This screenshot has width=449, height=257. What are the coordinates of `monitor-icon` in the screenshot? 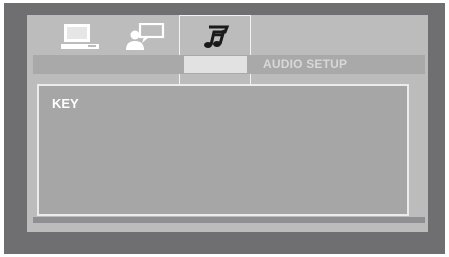 It's located at (80, 37).